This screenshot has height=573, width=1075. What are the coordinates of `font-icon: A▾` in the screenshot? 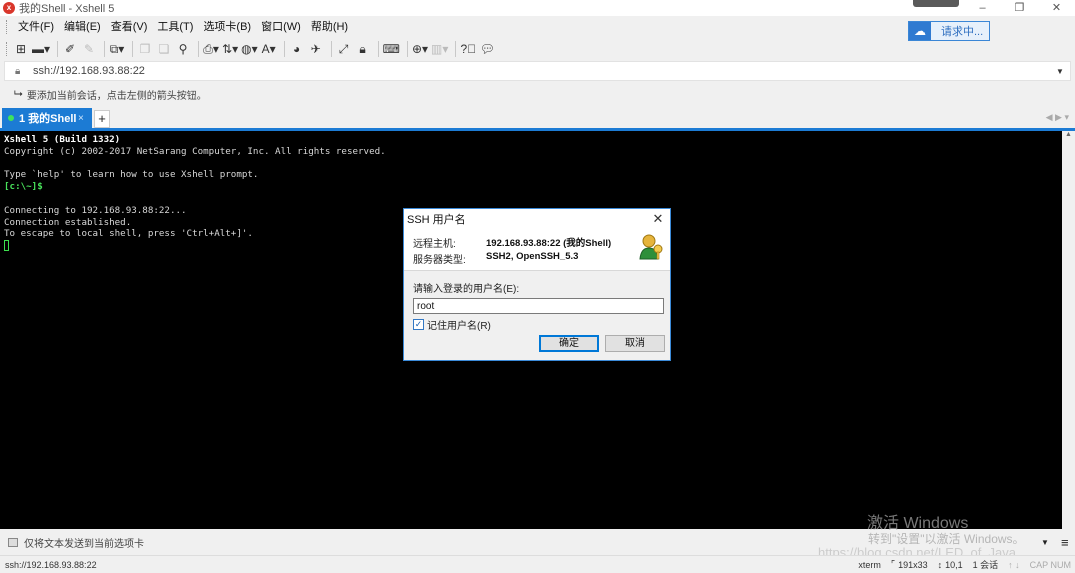 It's located at (269, 49).